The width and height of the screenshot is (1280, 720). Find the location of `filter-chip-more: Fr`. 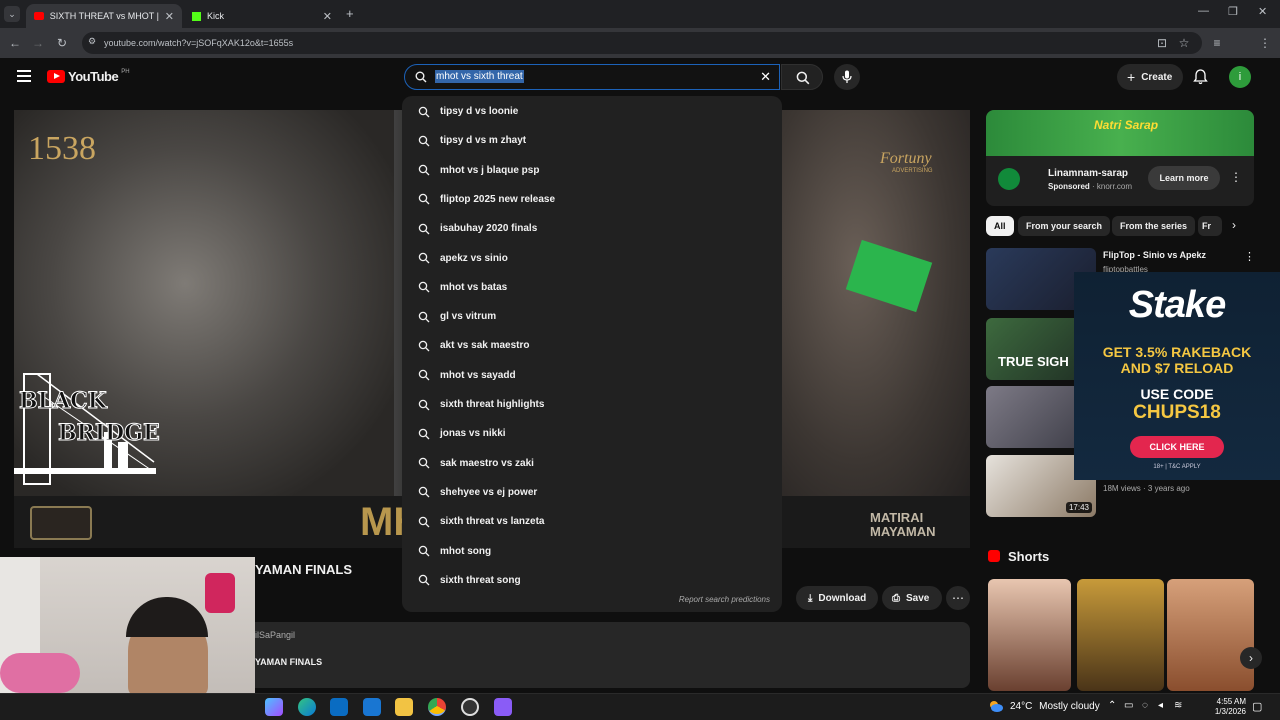

filter-chip-more: Fr is located at coordinates (1210, 226).